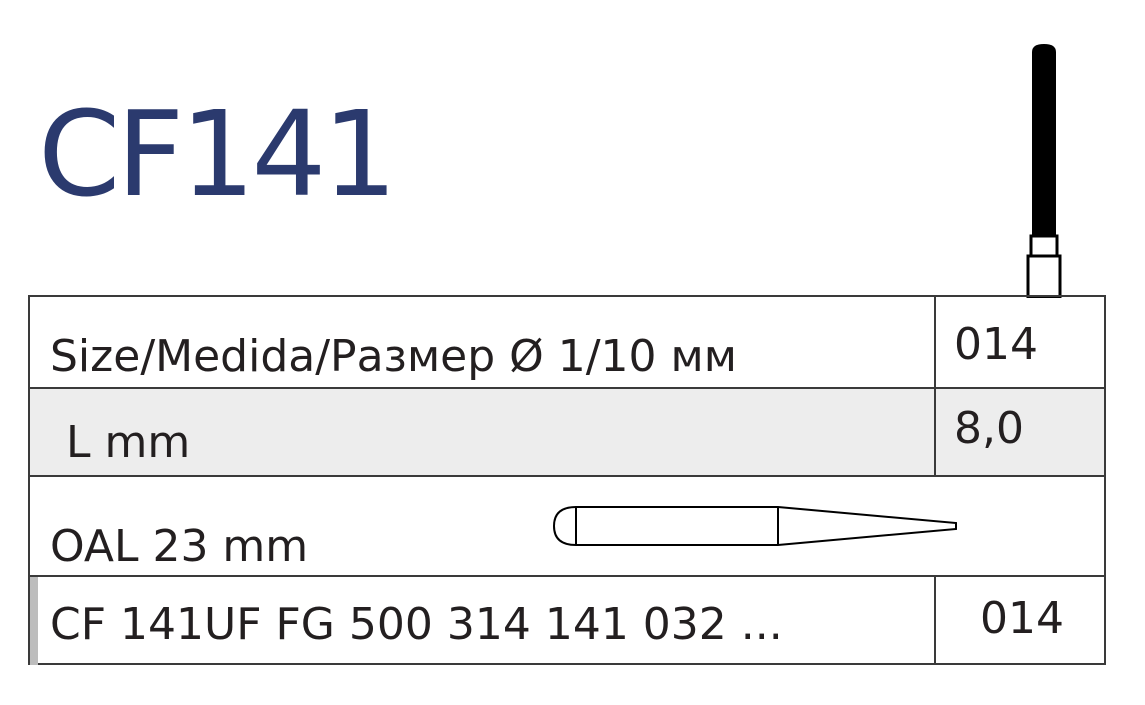 The width and height of the screenshot is (1145, 705). I want to click on size-value: 014, so click(996, 344).